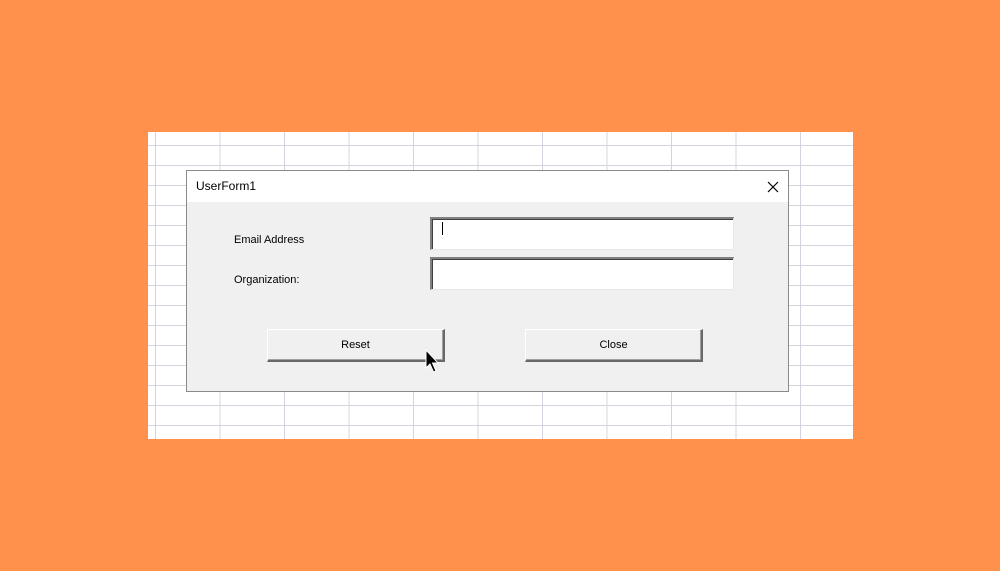 The image size is (1000, 571). What do you see at coordinates (614, 345) in the screenshot?
I see `close-button: Close` at bounding box center [614, 345].